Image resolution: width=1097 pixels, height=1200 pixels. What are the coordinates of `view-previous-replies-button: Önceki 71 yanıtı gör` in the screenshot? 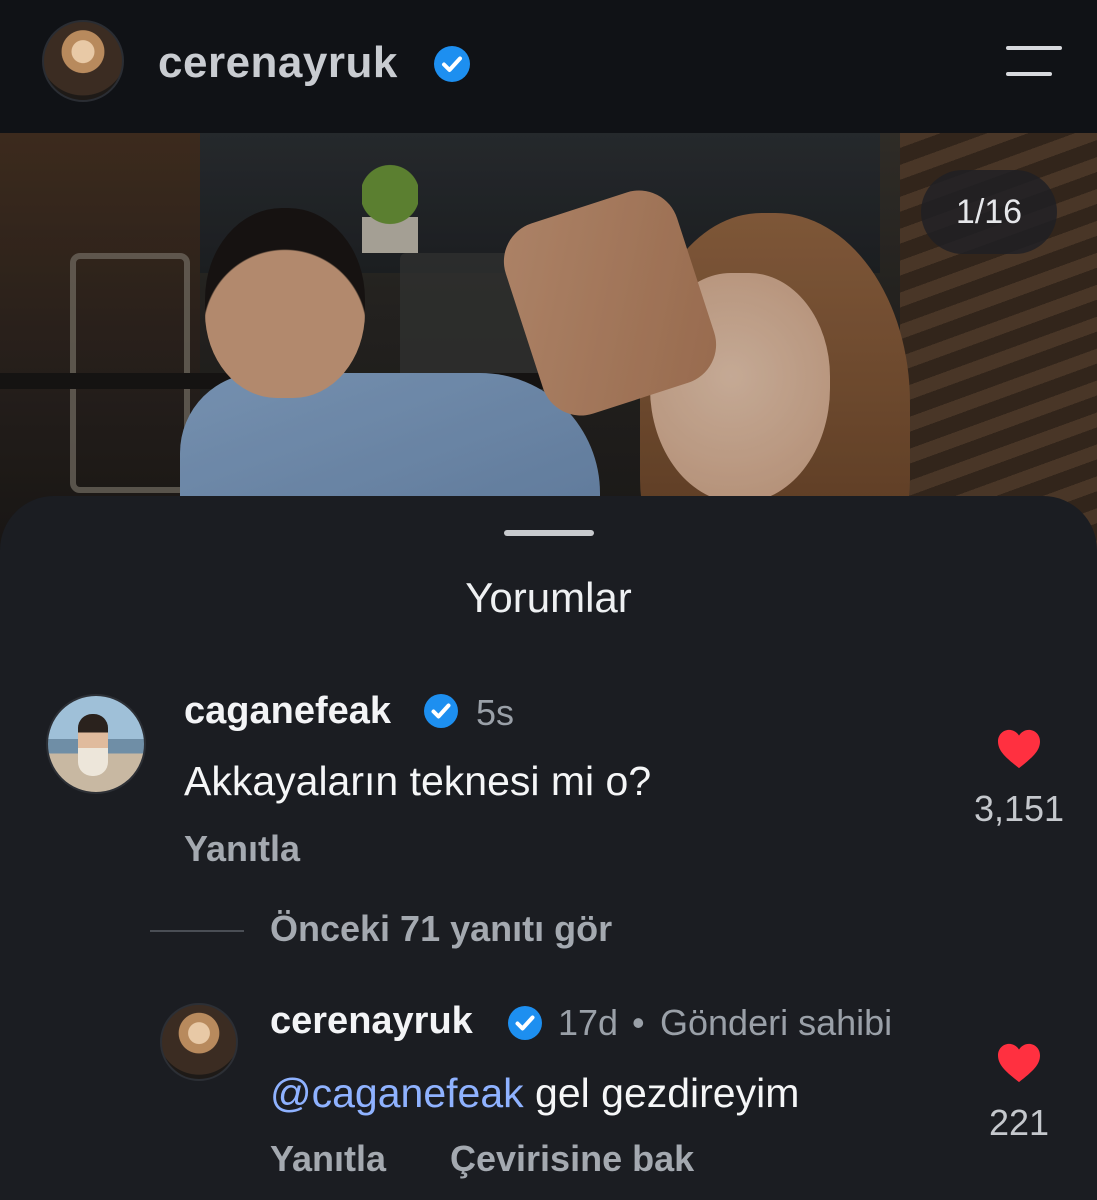 It's located at (441, 929).